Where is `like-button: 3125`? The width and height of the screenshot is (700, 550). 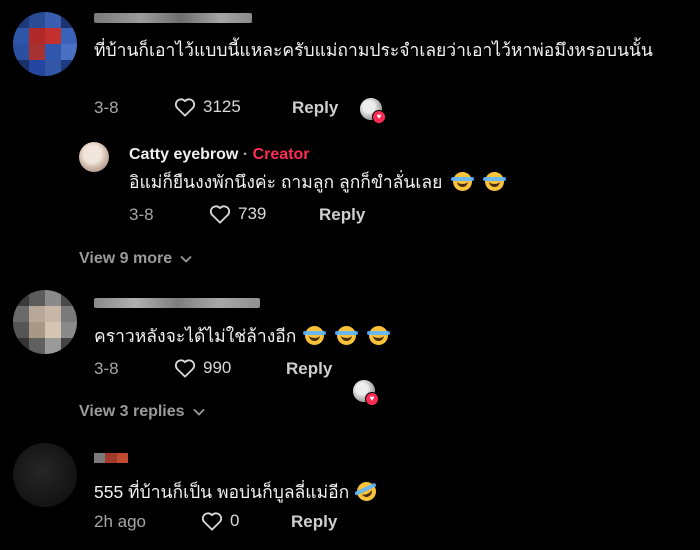 like-button: 3125 is located at coordinates (207, 107).